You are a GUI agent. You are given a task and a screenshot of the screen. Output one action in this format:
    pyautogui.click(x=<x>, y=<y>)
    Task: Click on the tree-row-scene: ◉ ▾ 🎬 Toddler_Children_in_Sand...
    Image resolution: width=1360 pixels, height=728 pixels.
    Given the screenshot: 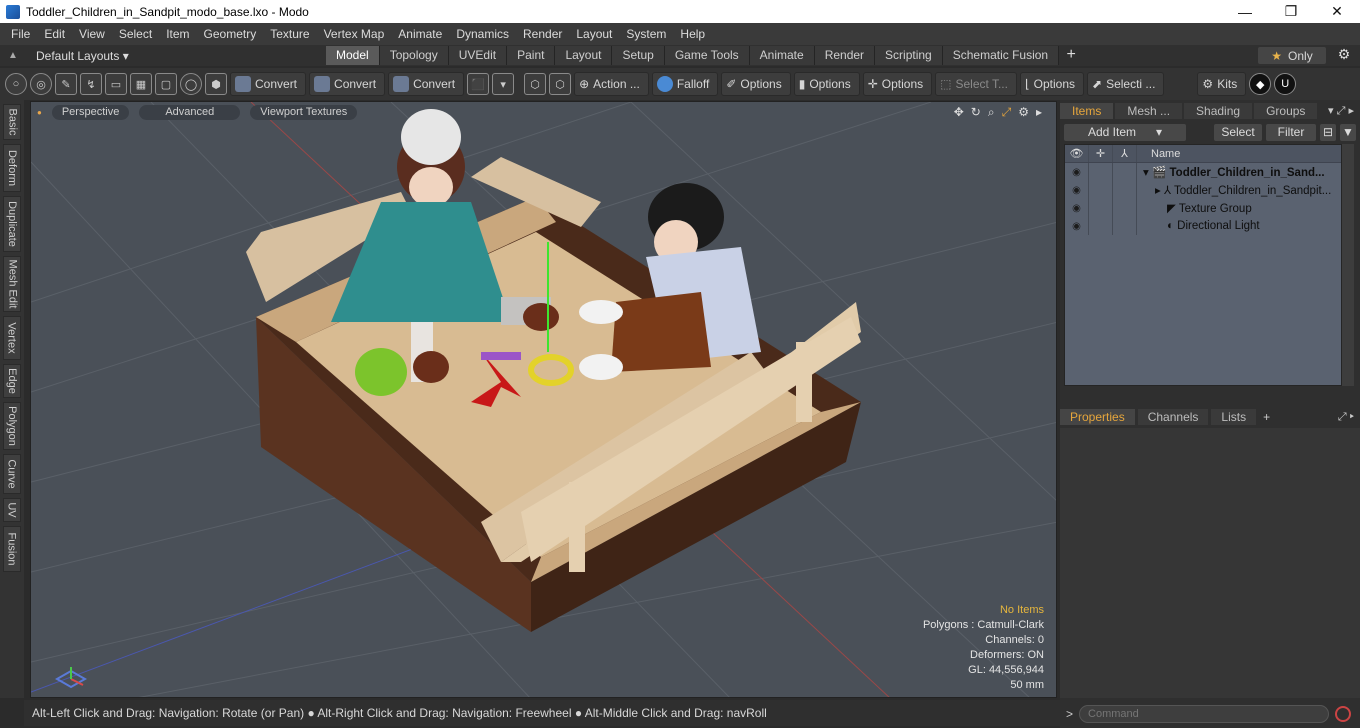 What is the action you would take?
    pyautogui.click(x=1203, y=172)
    